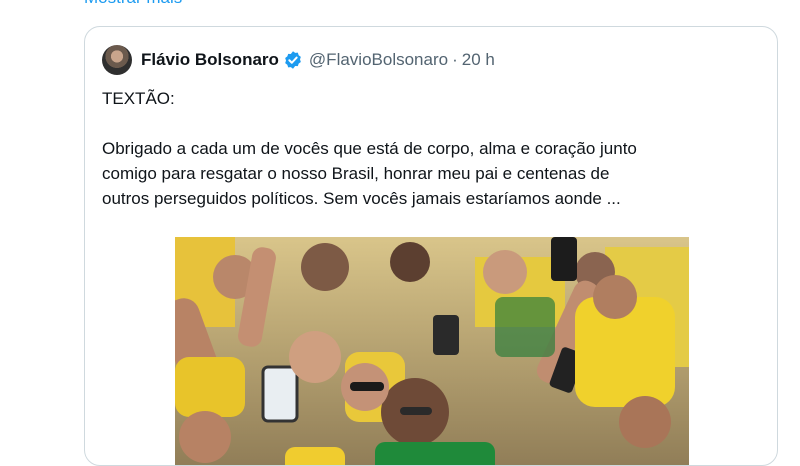 The height and width of the screenshot is (466, 800). Describe the element at coordinates (133, 4) in the screenshot. I see `show-more-link: Mostrar mais` at that location.